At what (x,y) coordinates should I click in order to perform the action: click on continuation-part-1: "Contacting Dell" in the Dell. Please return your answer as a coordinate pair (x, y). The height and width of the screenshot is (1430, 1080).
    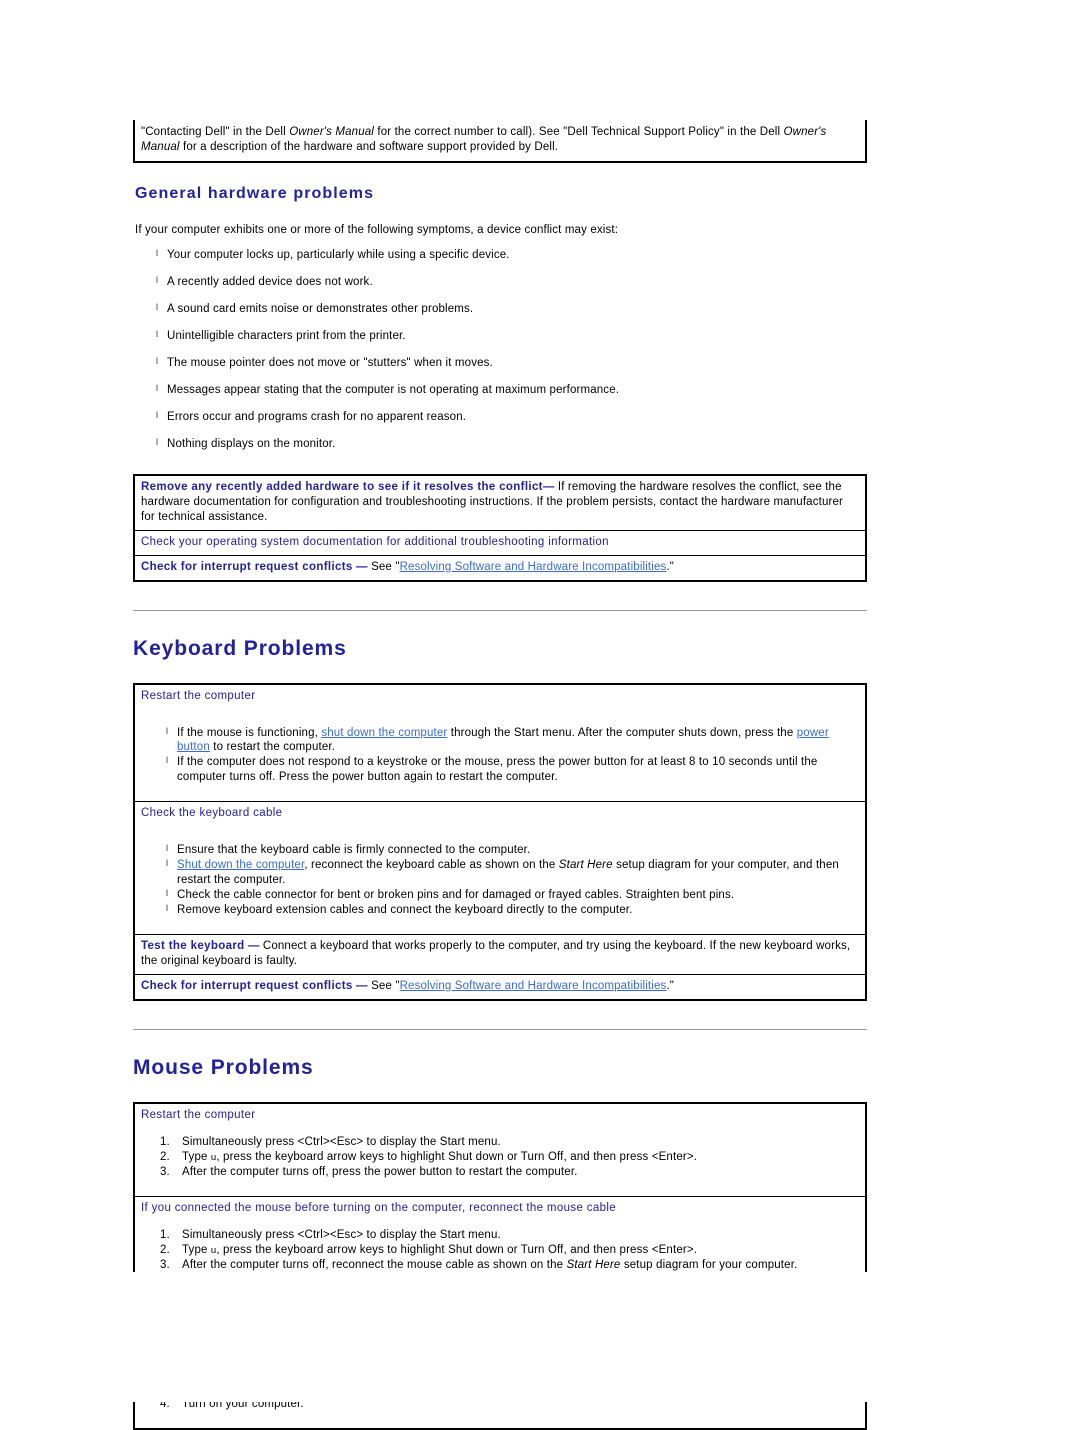
    Looking at the image, I should click on (215, 132).